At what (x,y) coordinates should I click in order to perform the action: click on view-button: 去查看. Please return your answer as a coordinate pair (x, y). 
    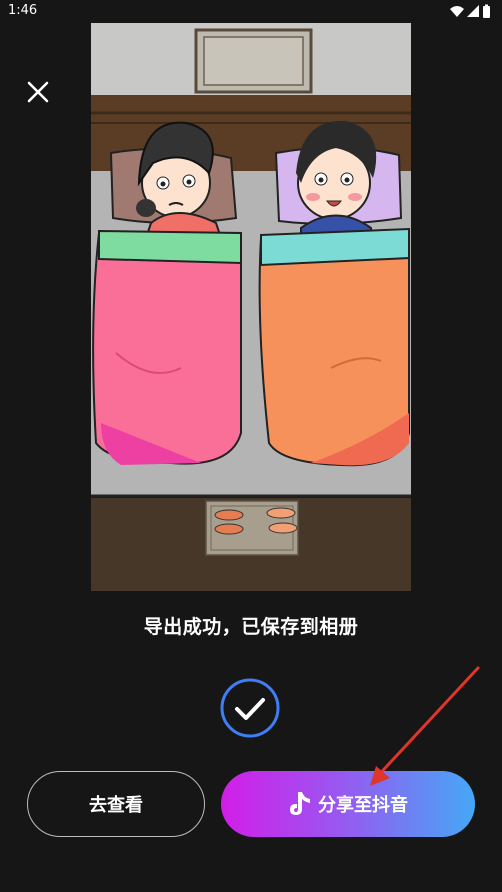
    Looking at the image, I should click on (116, 804).